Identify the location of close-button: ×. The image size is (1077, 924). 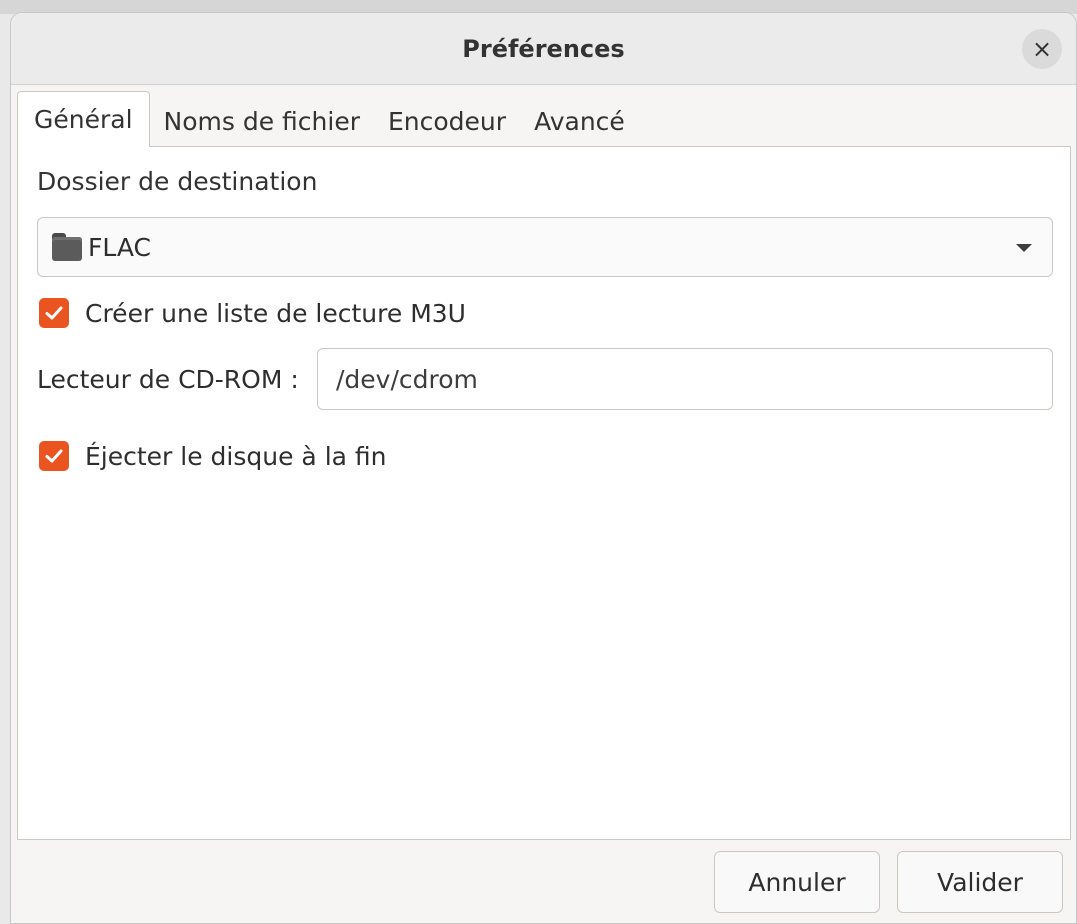
(1042, 49).